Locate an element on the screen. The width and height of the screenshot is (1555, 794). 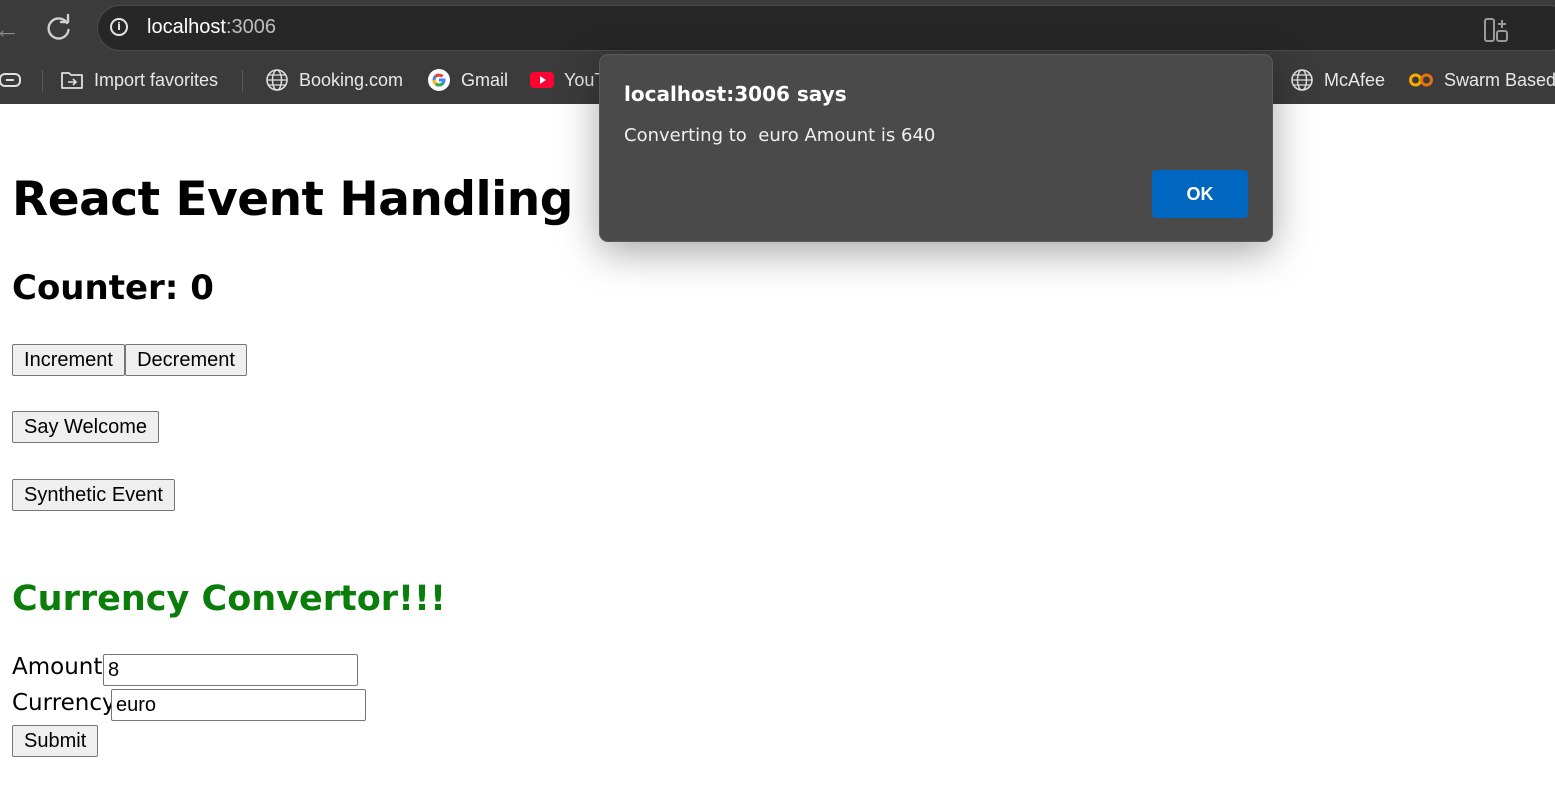
bookmark-youtube: YouT is located at coordinates (567, 80).